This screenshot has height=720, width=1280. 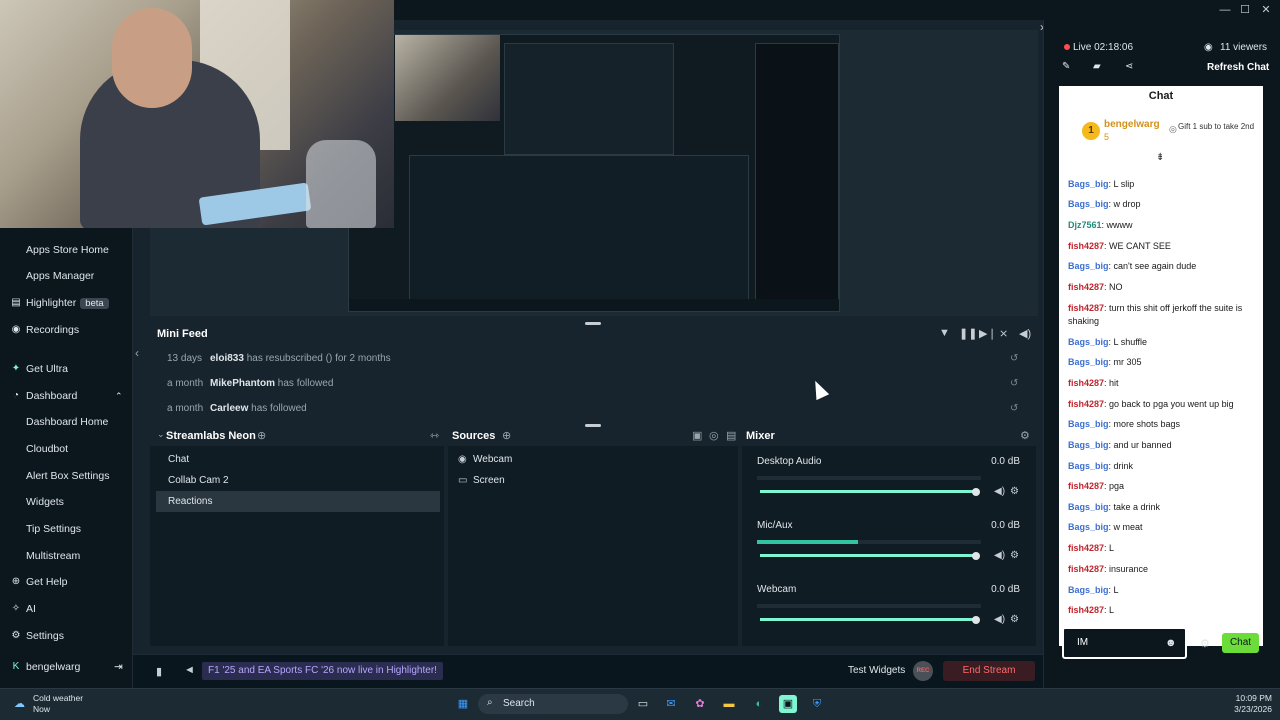 What do you see at coordinates (66, 529) in the screenshot?
I see `sidebar-item-tip-settings: Tip Settings` at bounding box center [66, 529].